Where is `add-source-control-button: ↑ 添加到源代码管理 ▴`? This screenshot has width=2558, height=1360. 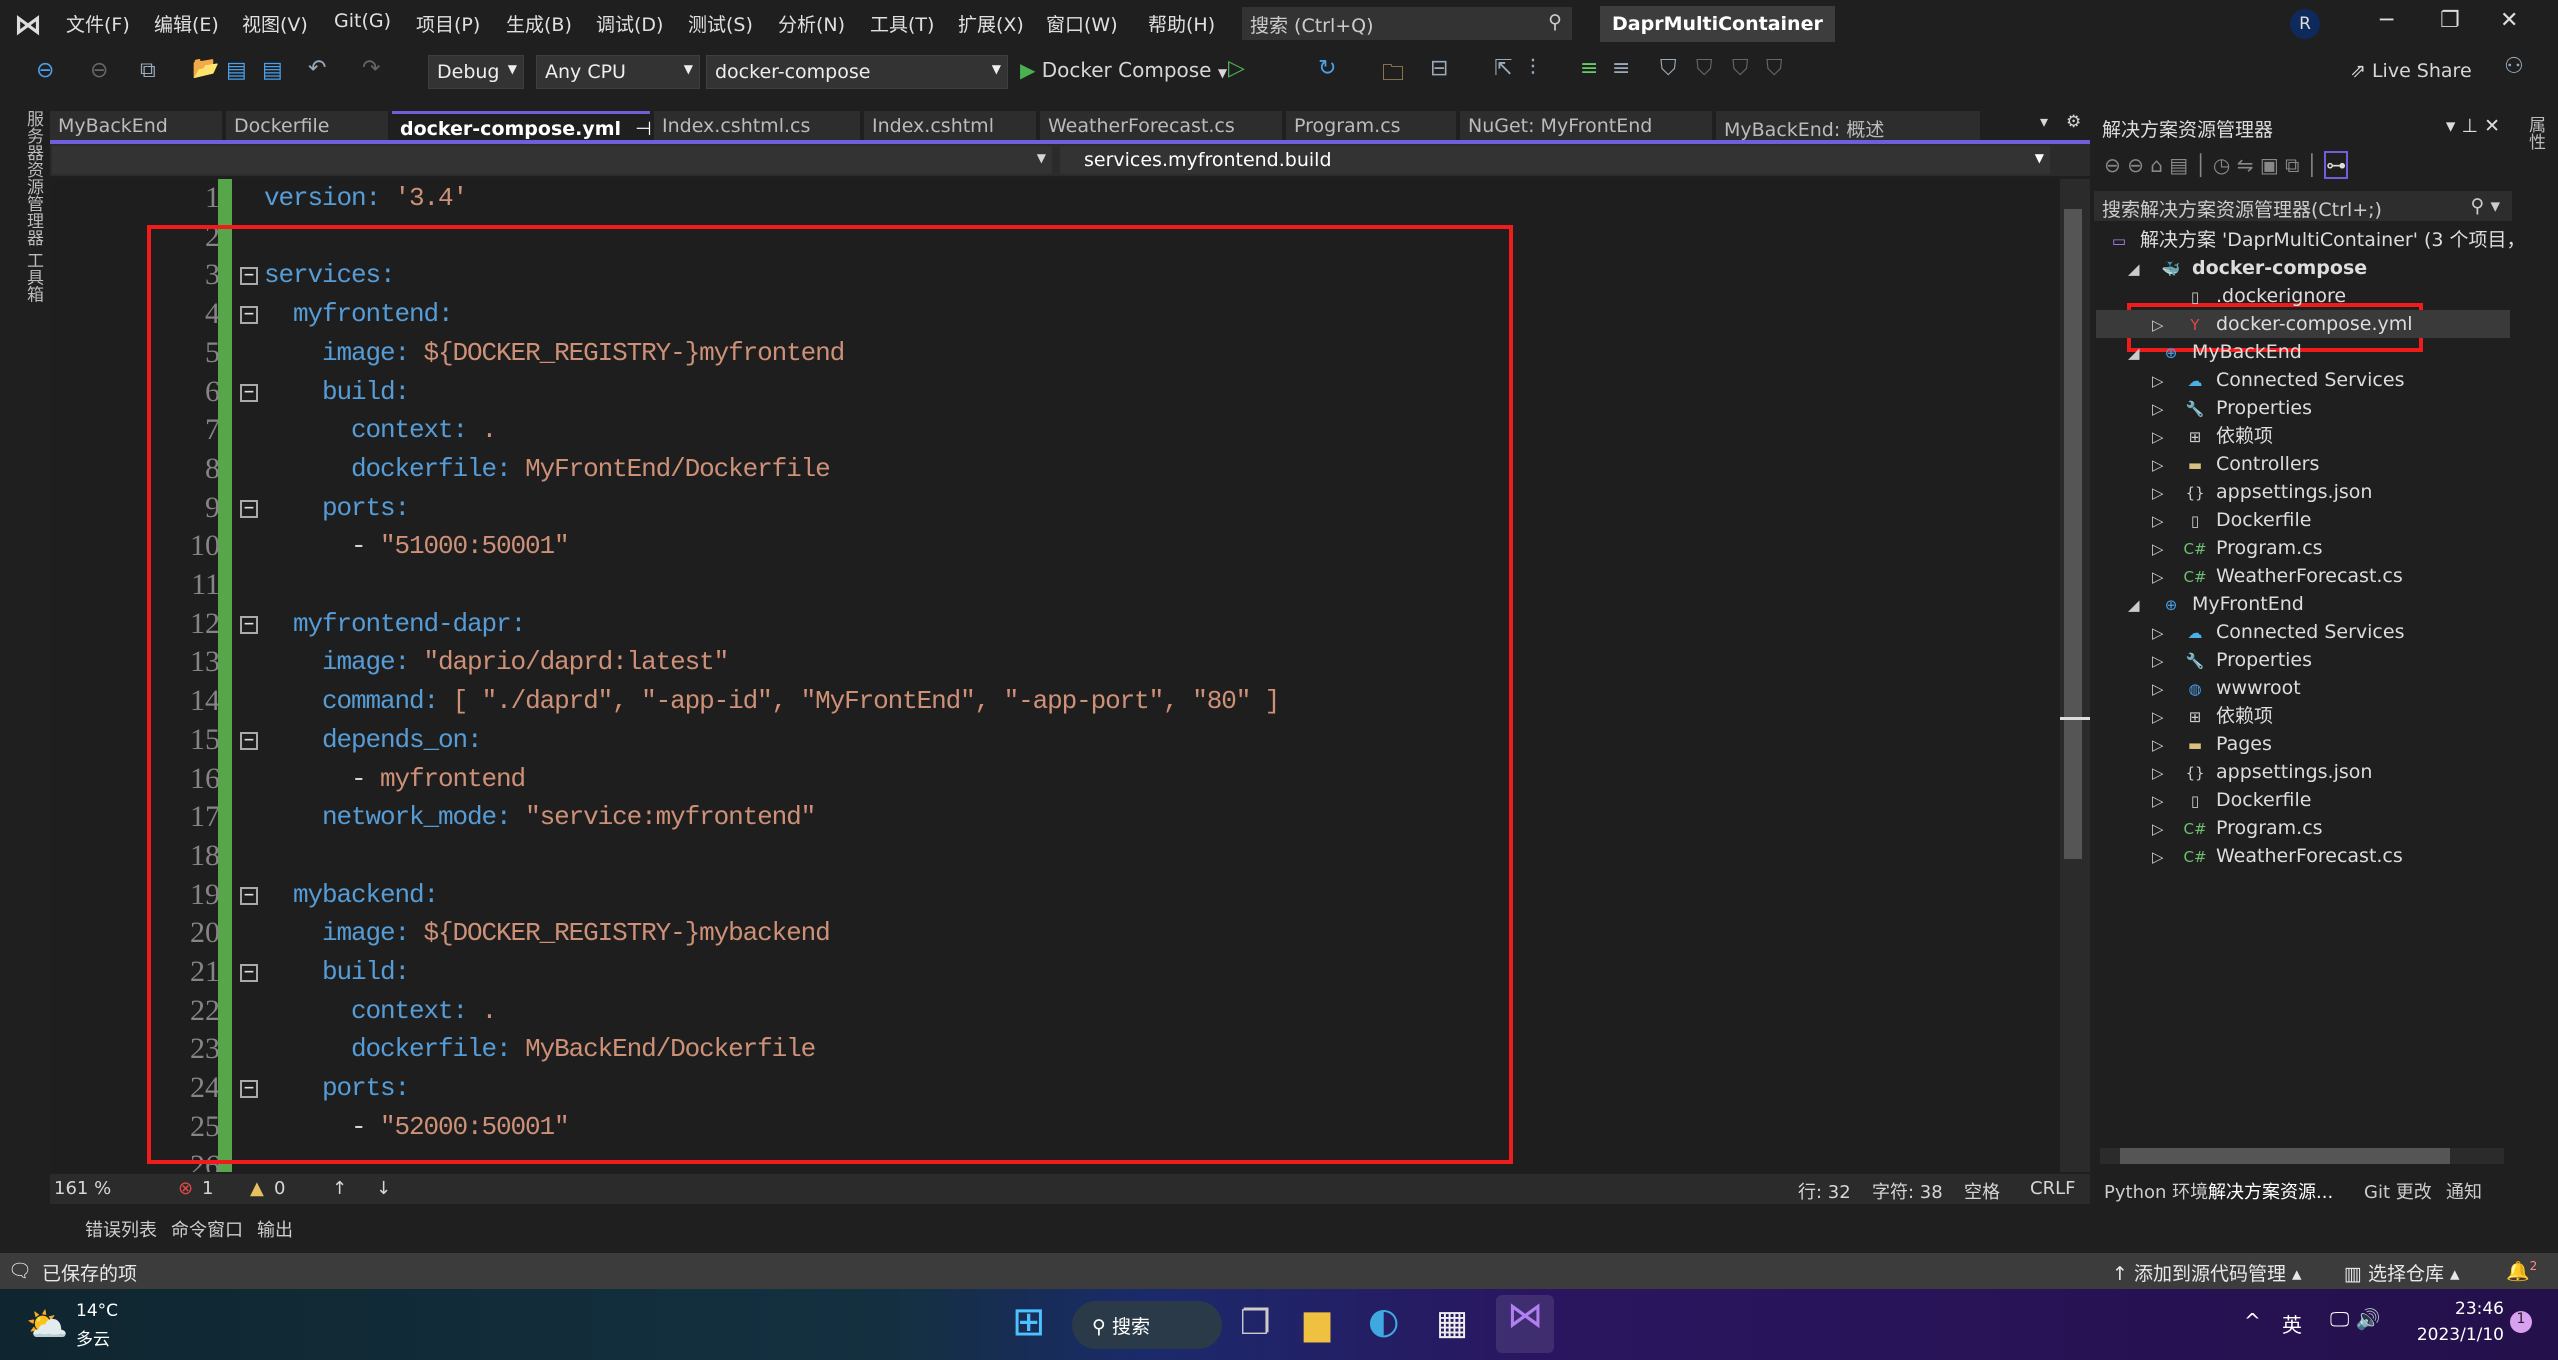
add-source-control-button: ↑ 添加到源代码管理 ▴ is located at coordinates (2207, 1272).